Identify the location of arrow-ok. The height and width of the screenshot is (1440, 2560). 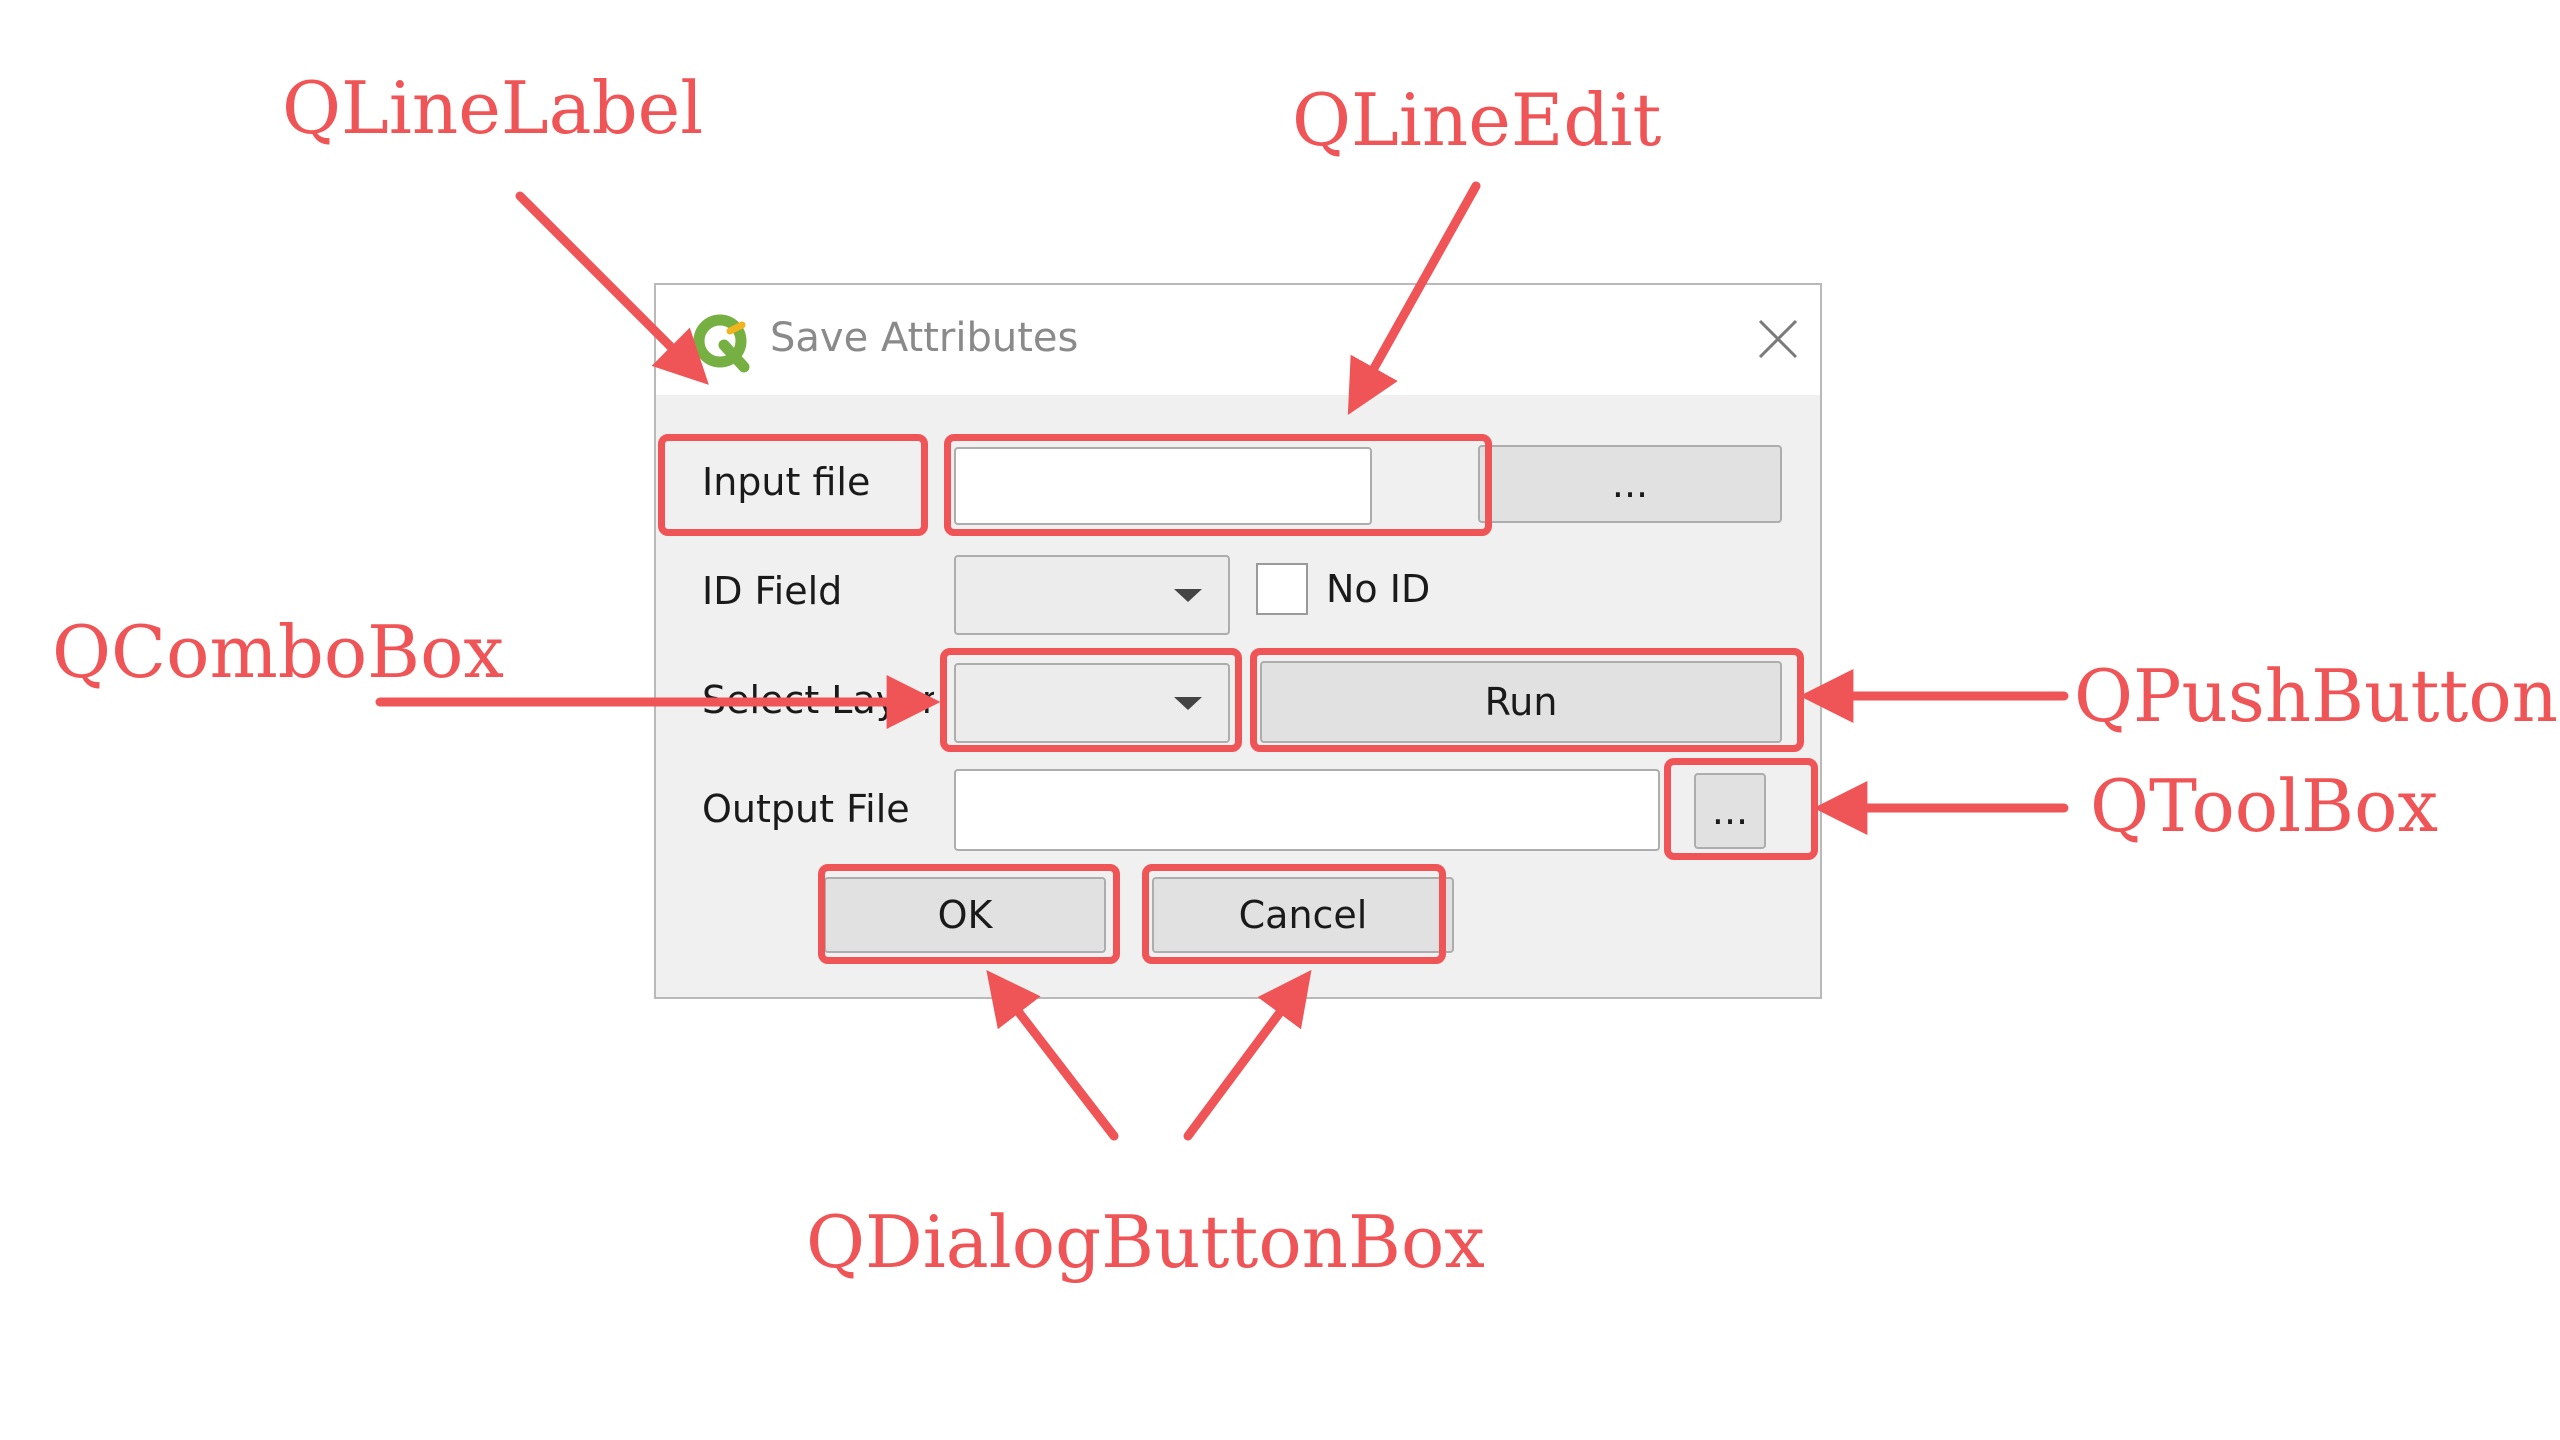
(1052, 1055).